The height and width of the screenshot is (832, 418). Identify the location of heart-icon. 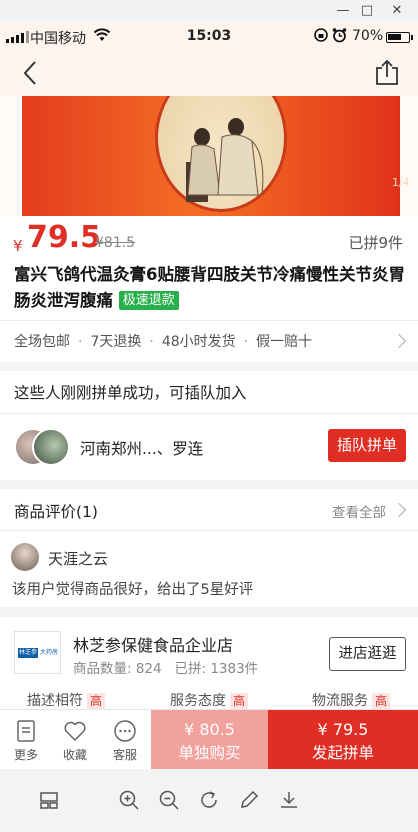
(75, 731).